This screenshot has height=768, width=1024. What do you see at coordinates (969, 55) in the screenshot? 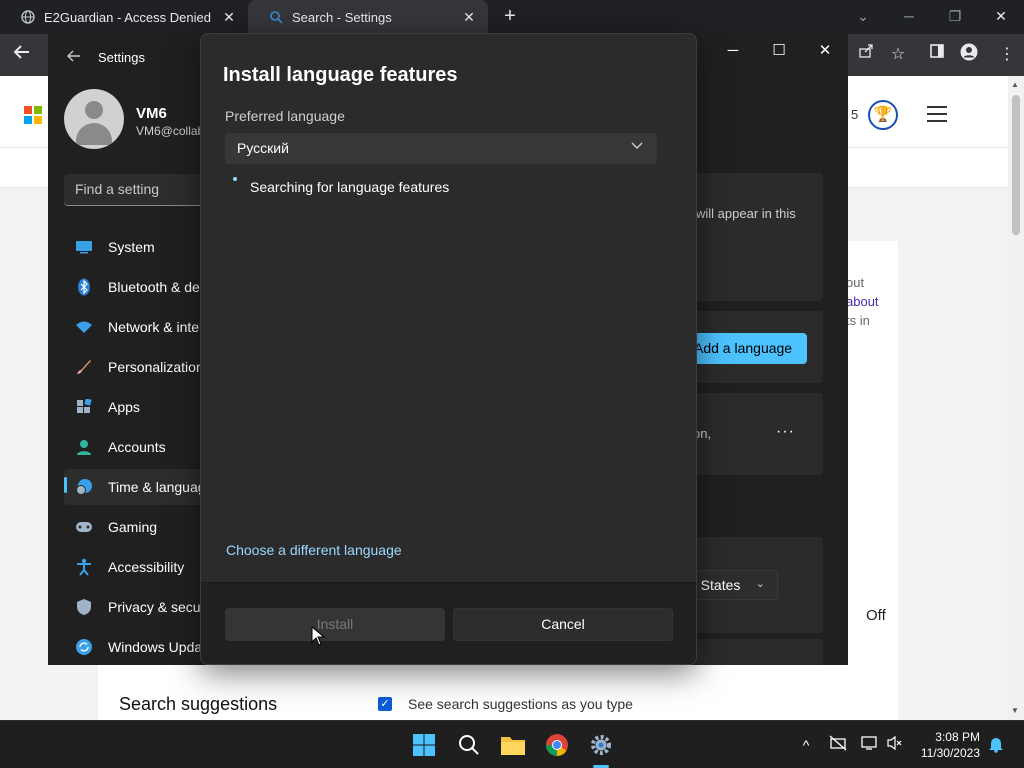
I see `profile-icon` at bounding box center [969, 55].